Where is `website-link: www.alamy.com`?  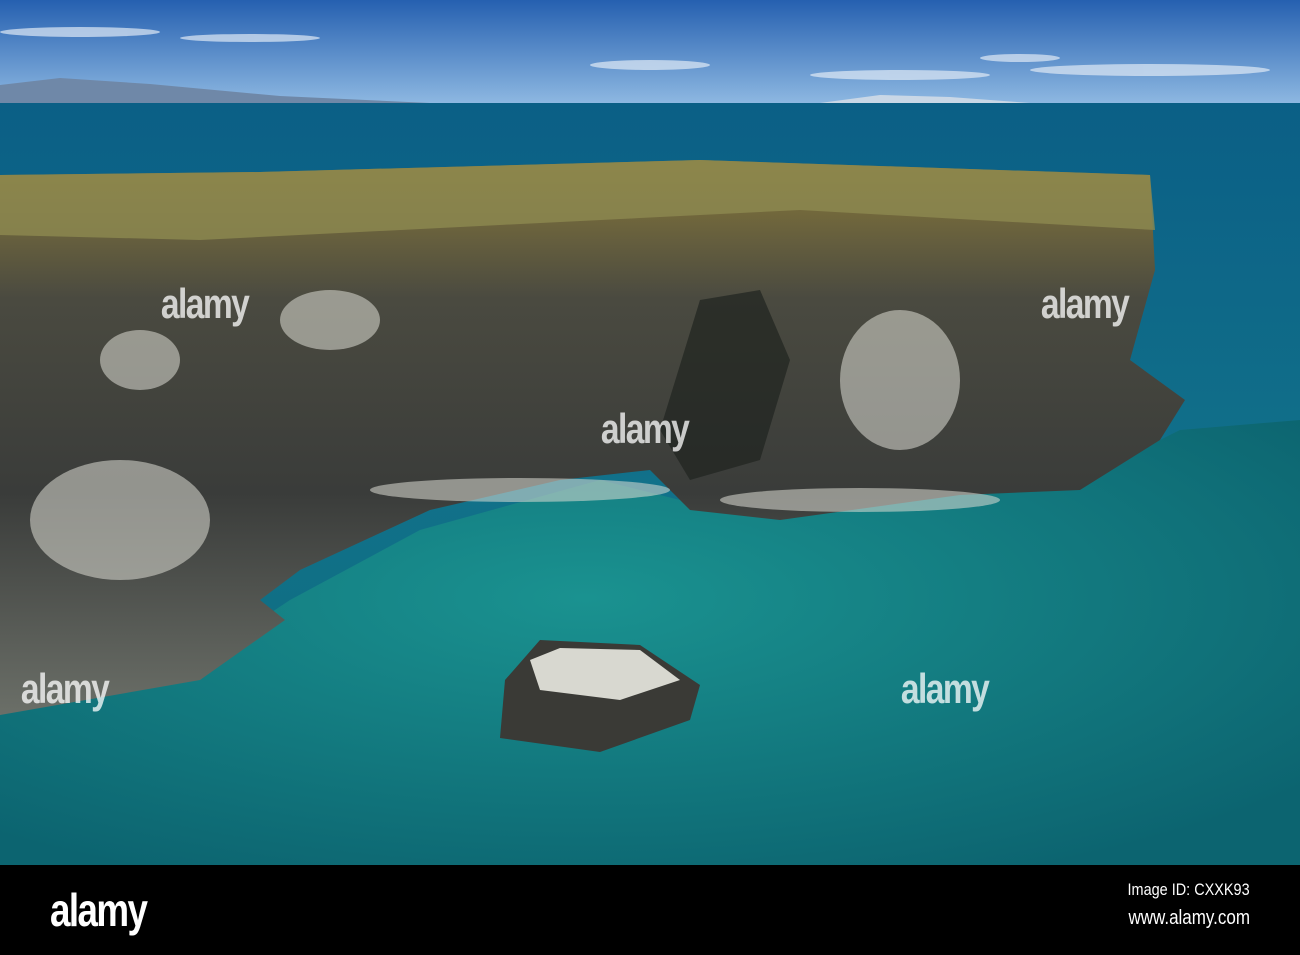
website-link: www.alamy.com is located at coordinates (1189, 918).